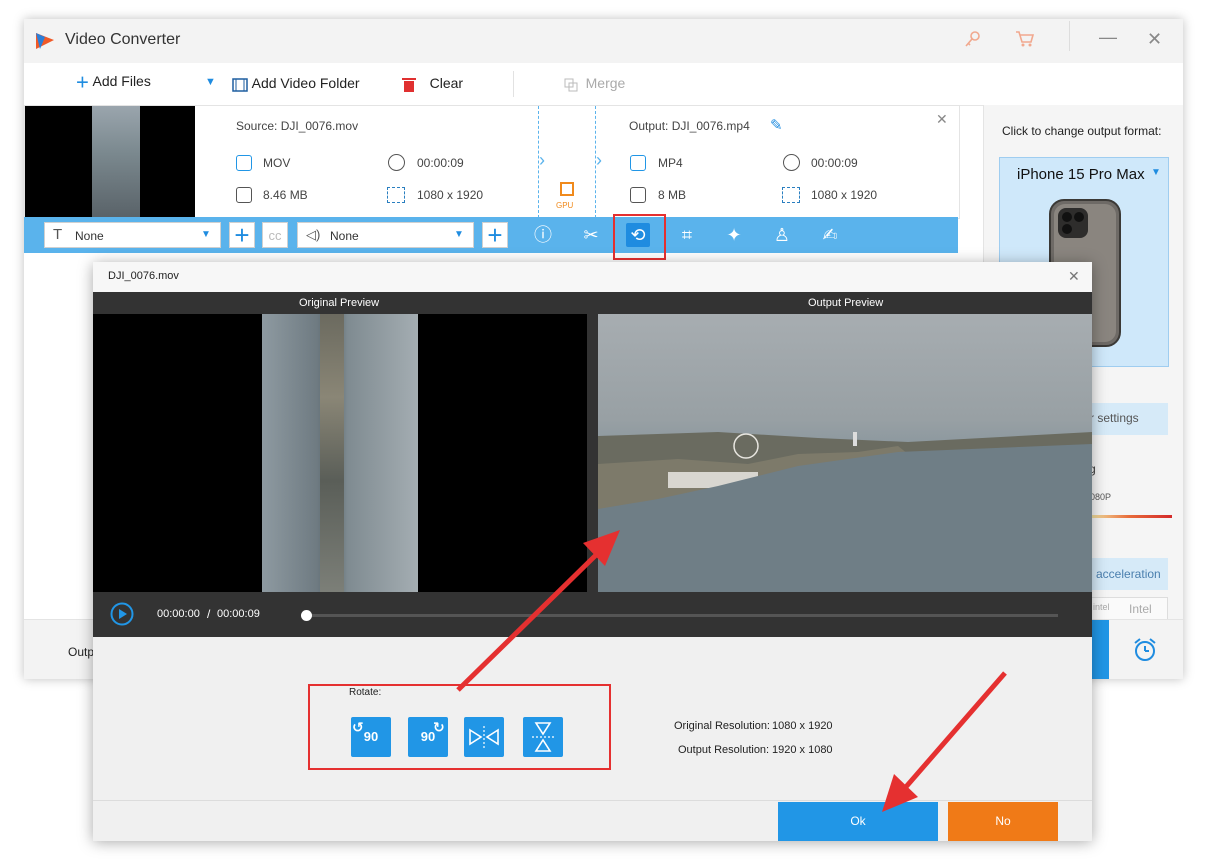 This screenshot has width=1208, height=860. What do you see at coordinates (679, 615) in the screenshot?
I see `seek-bar` at bounding box center [679, 615].